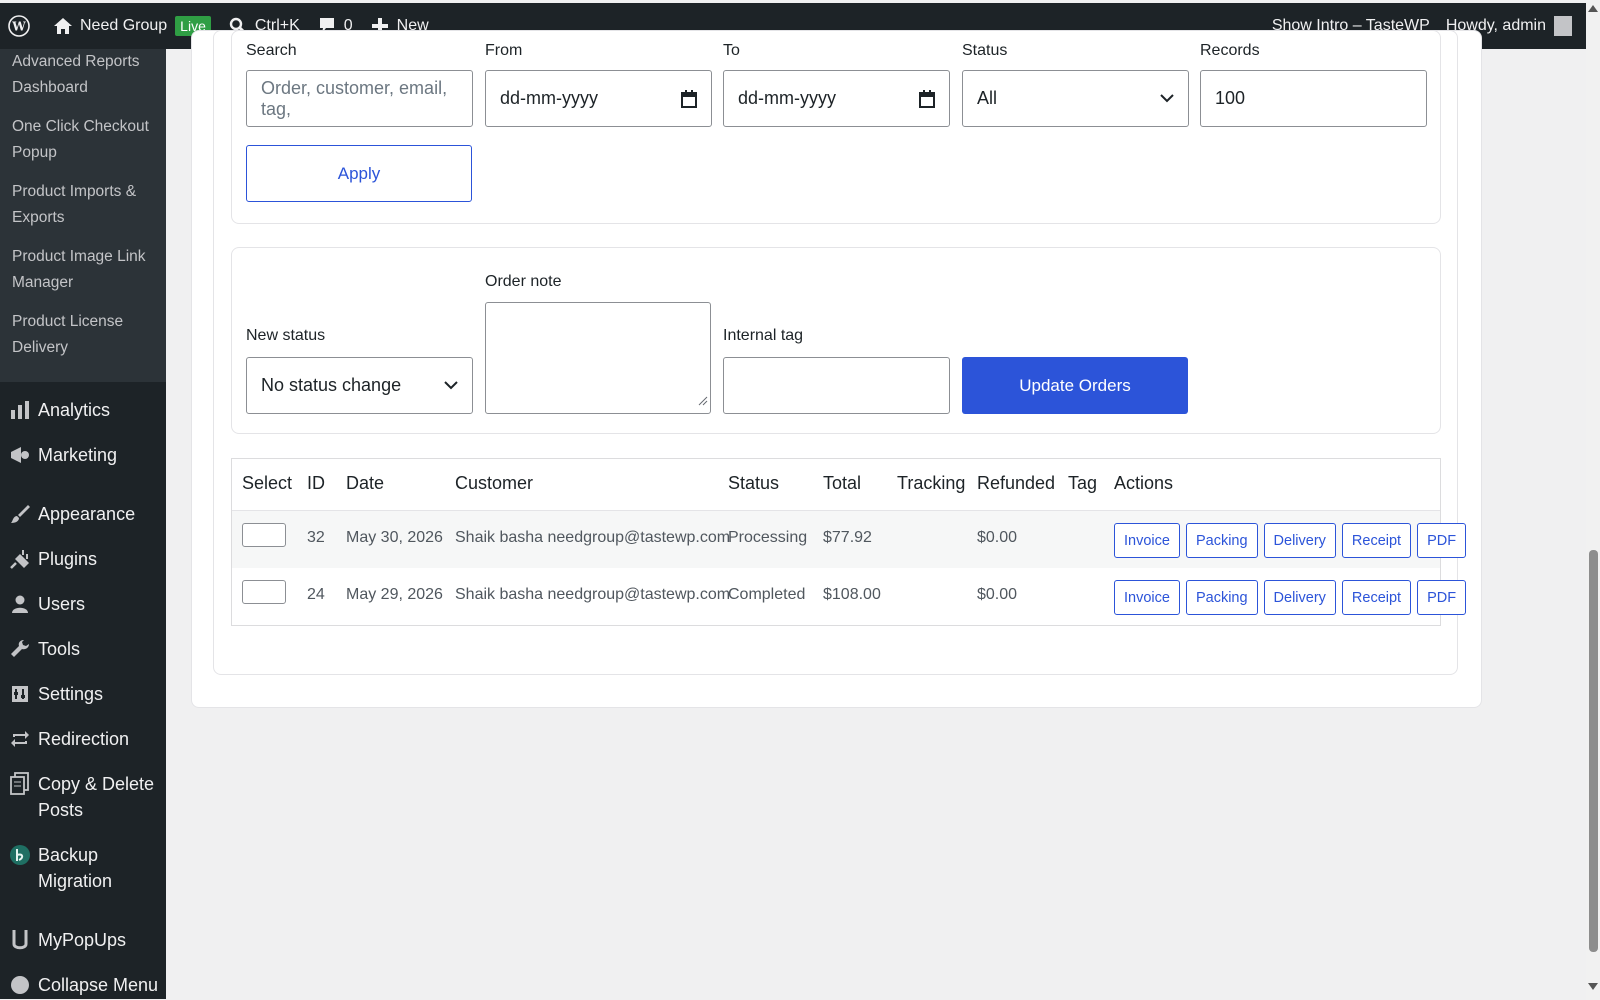  Describe the element at coordinates (931, 483) in the screenshot. I see `column-header-tracking: Tracking` at that location.